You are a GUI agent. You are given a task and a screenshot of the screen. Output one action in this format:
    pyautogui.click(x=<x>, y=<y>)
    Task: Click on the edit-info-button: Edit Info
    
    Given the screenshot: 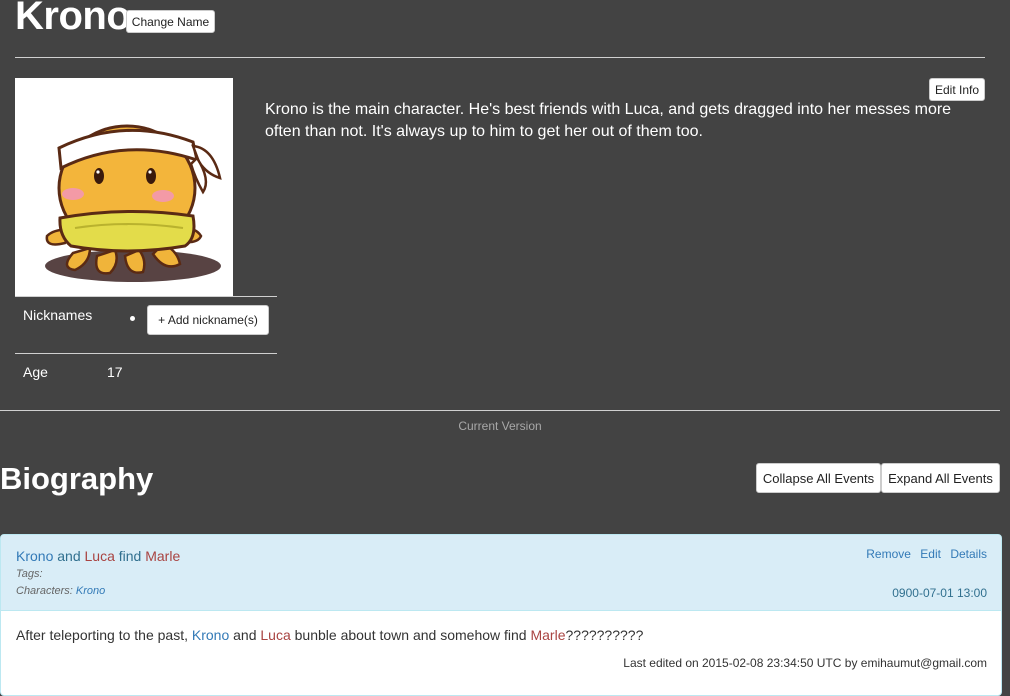 What is the action you would take?
    pyautogui.click(x=957, y=89)
    